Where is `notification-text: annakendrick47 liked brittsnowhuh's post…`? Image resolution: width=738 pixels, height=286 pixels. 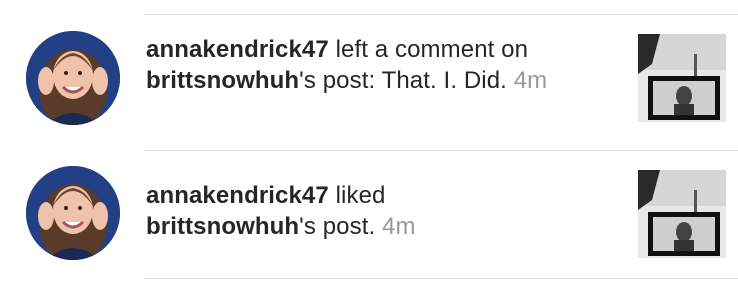
notification-text: annakendrick47 liked brittsnowhuh's post… is located at coordinates (381, 211).